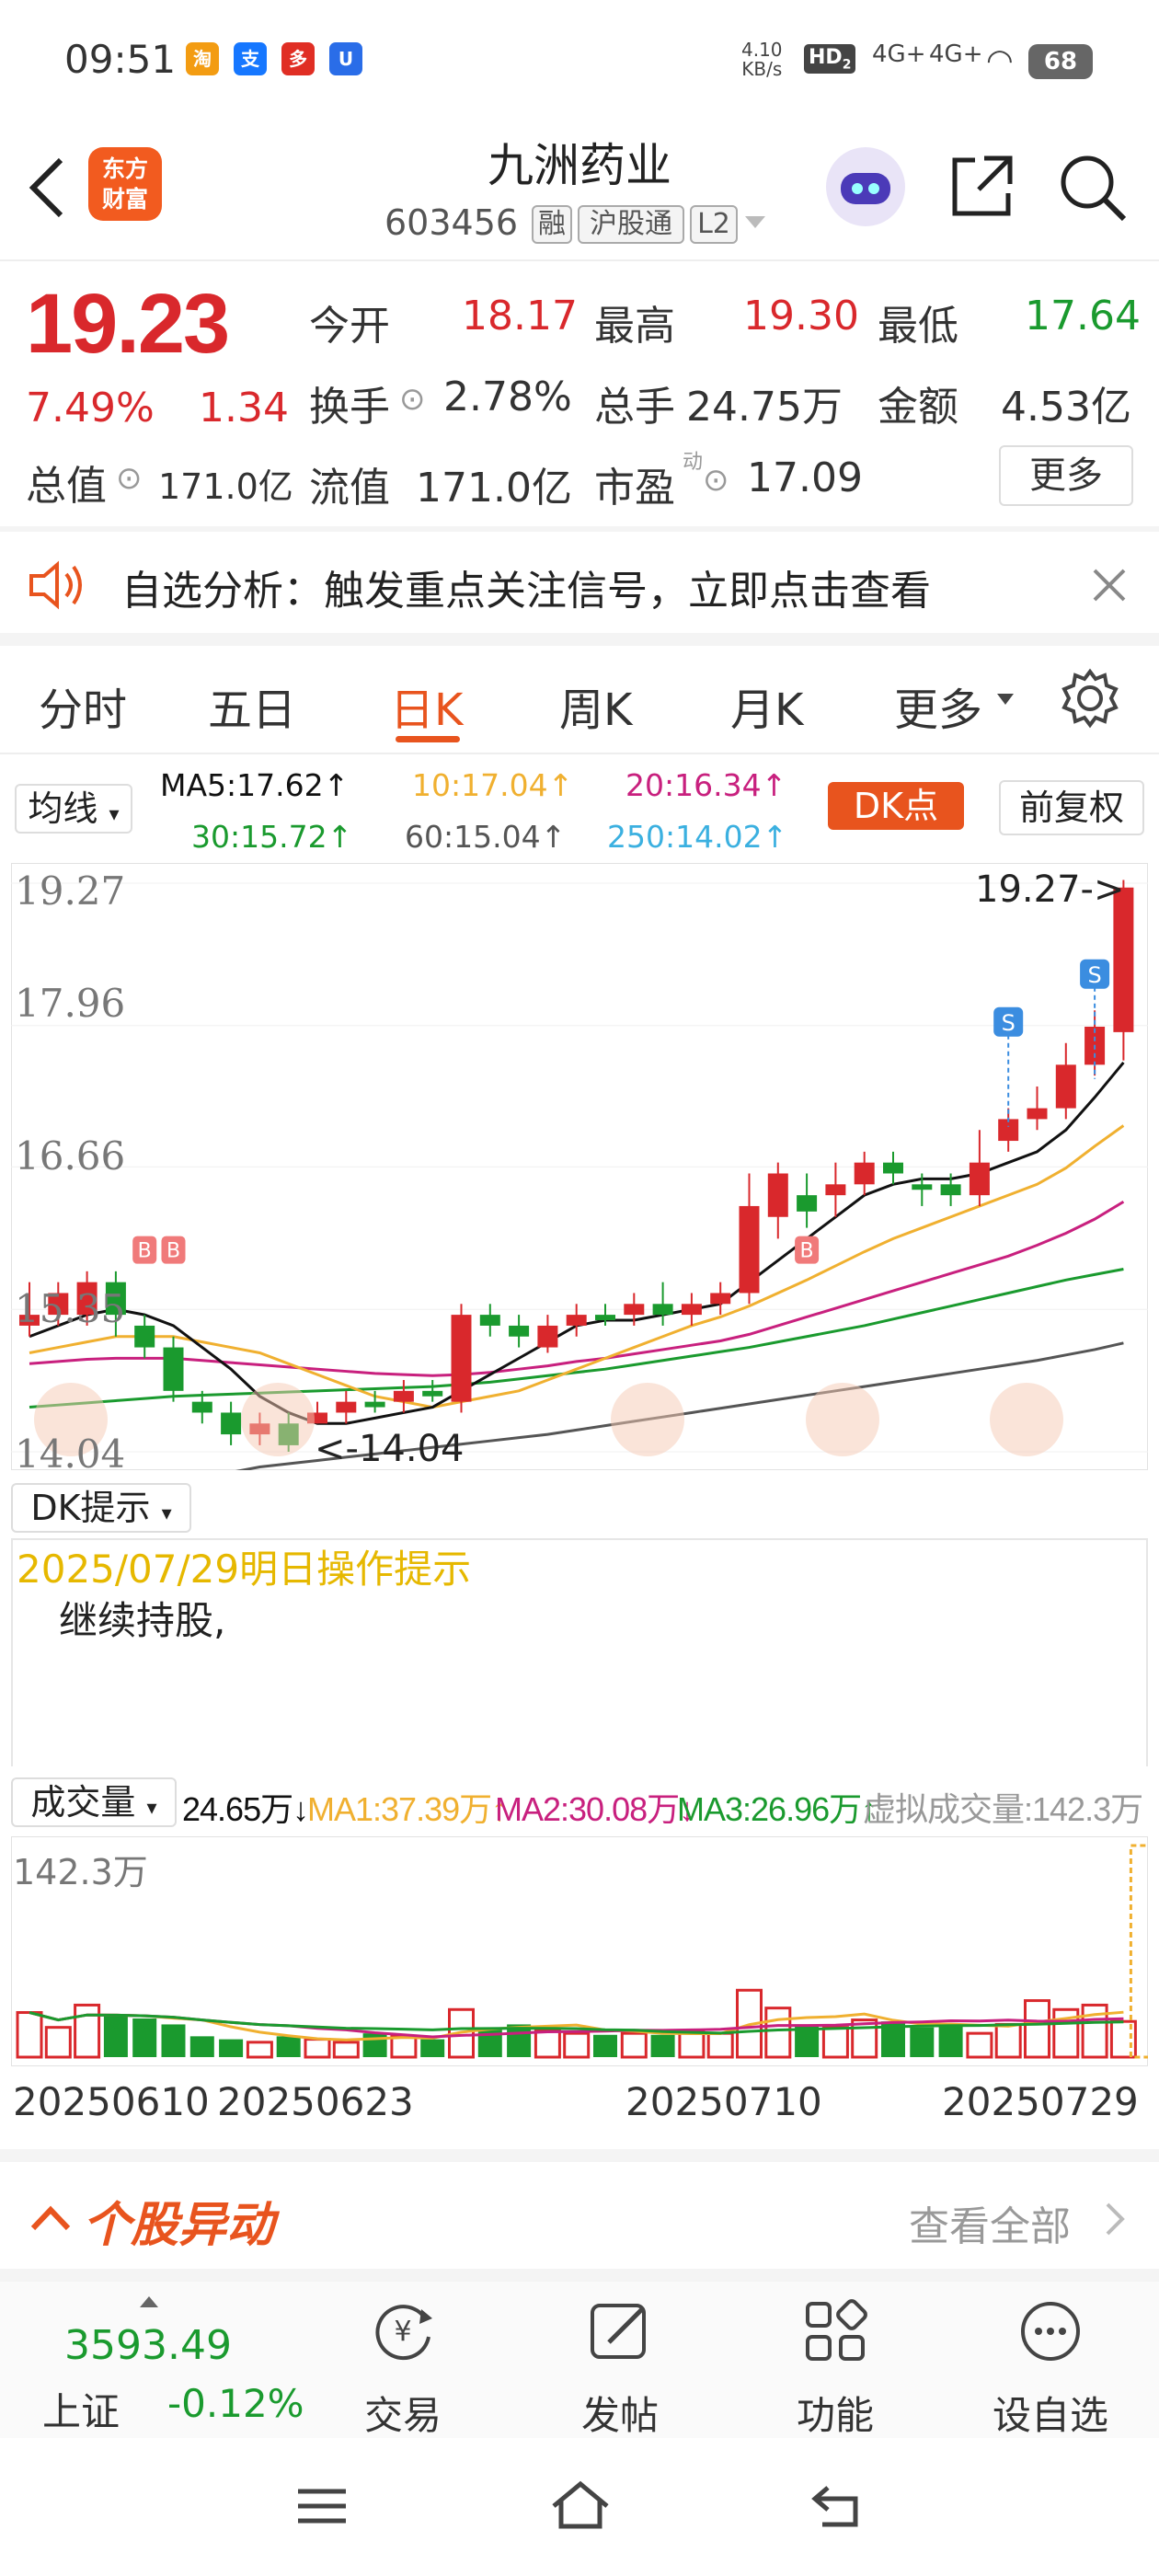  I want to click on x-date-1: 20250610, so click(111, 2101).